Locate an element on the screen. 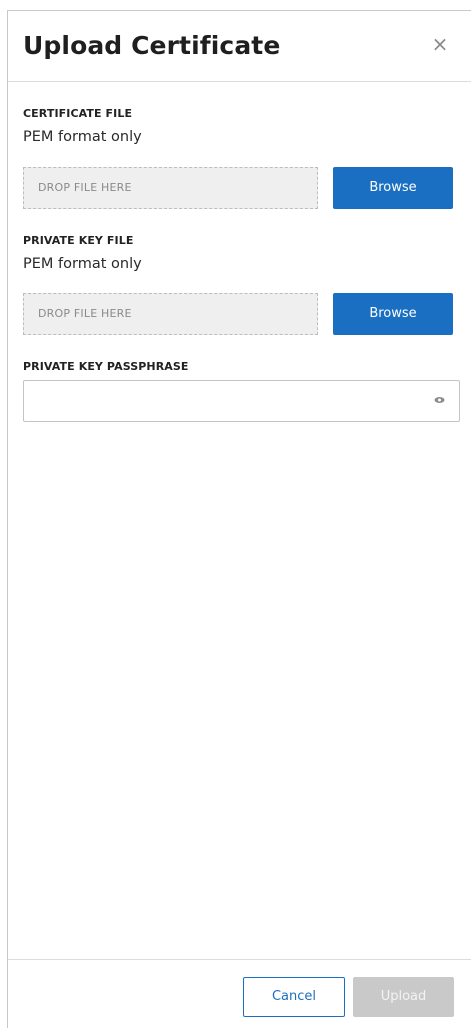 The width and height of the screenshot is (471, 1029). private-key-dropzone: DROP FILE HERE is located at coordinates (170, 314).